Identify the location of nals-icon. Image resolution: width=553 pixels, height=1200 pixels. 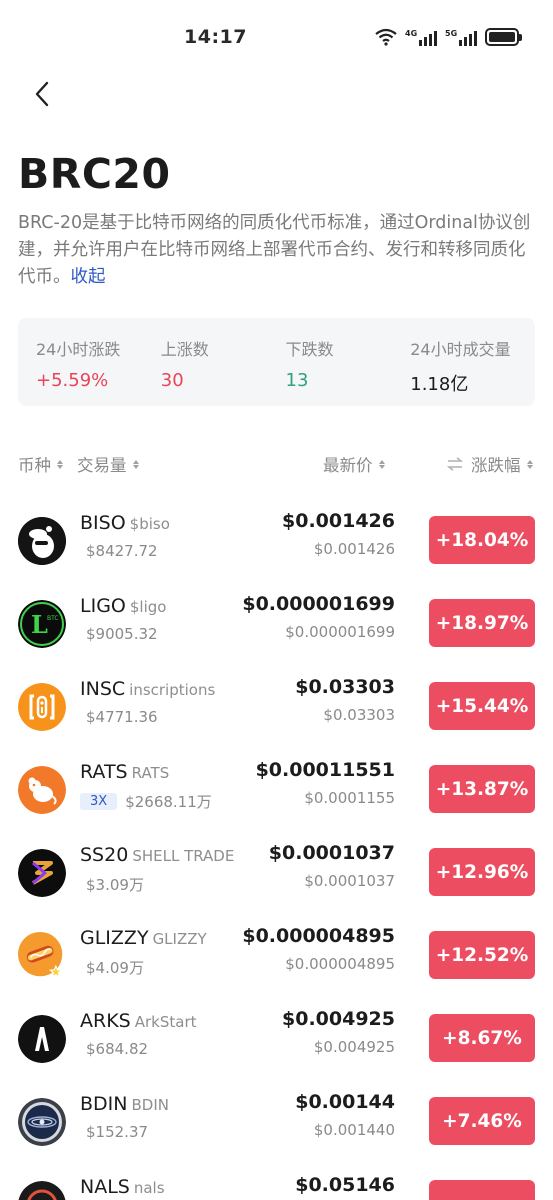
(42, 1190).